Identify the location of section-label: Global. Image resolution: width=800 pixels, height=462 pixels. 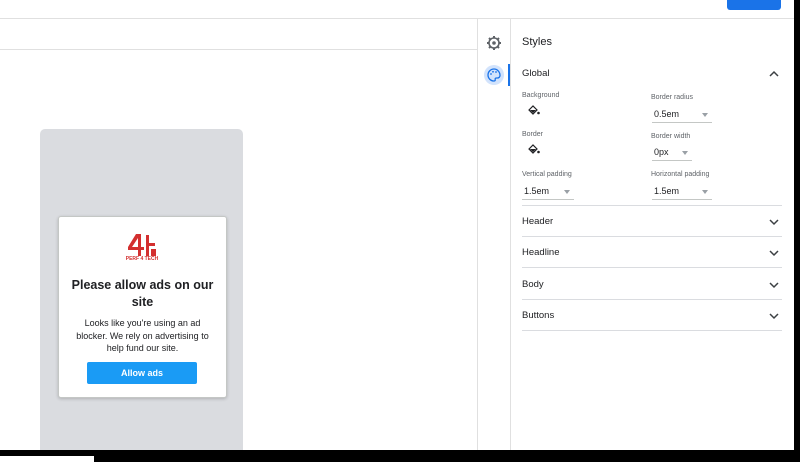
(536, 73).